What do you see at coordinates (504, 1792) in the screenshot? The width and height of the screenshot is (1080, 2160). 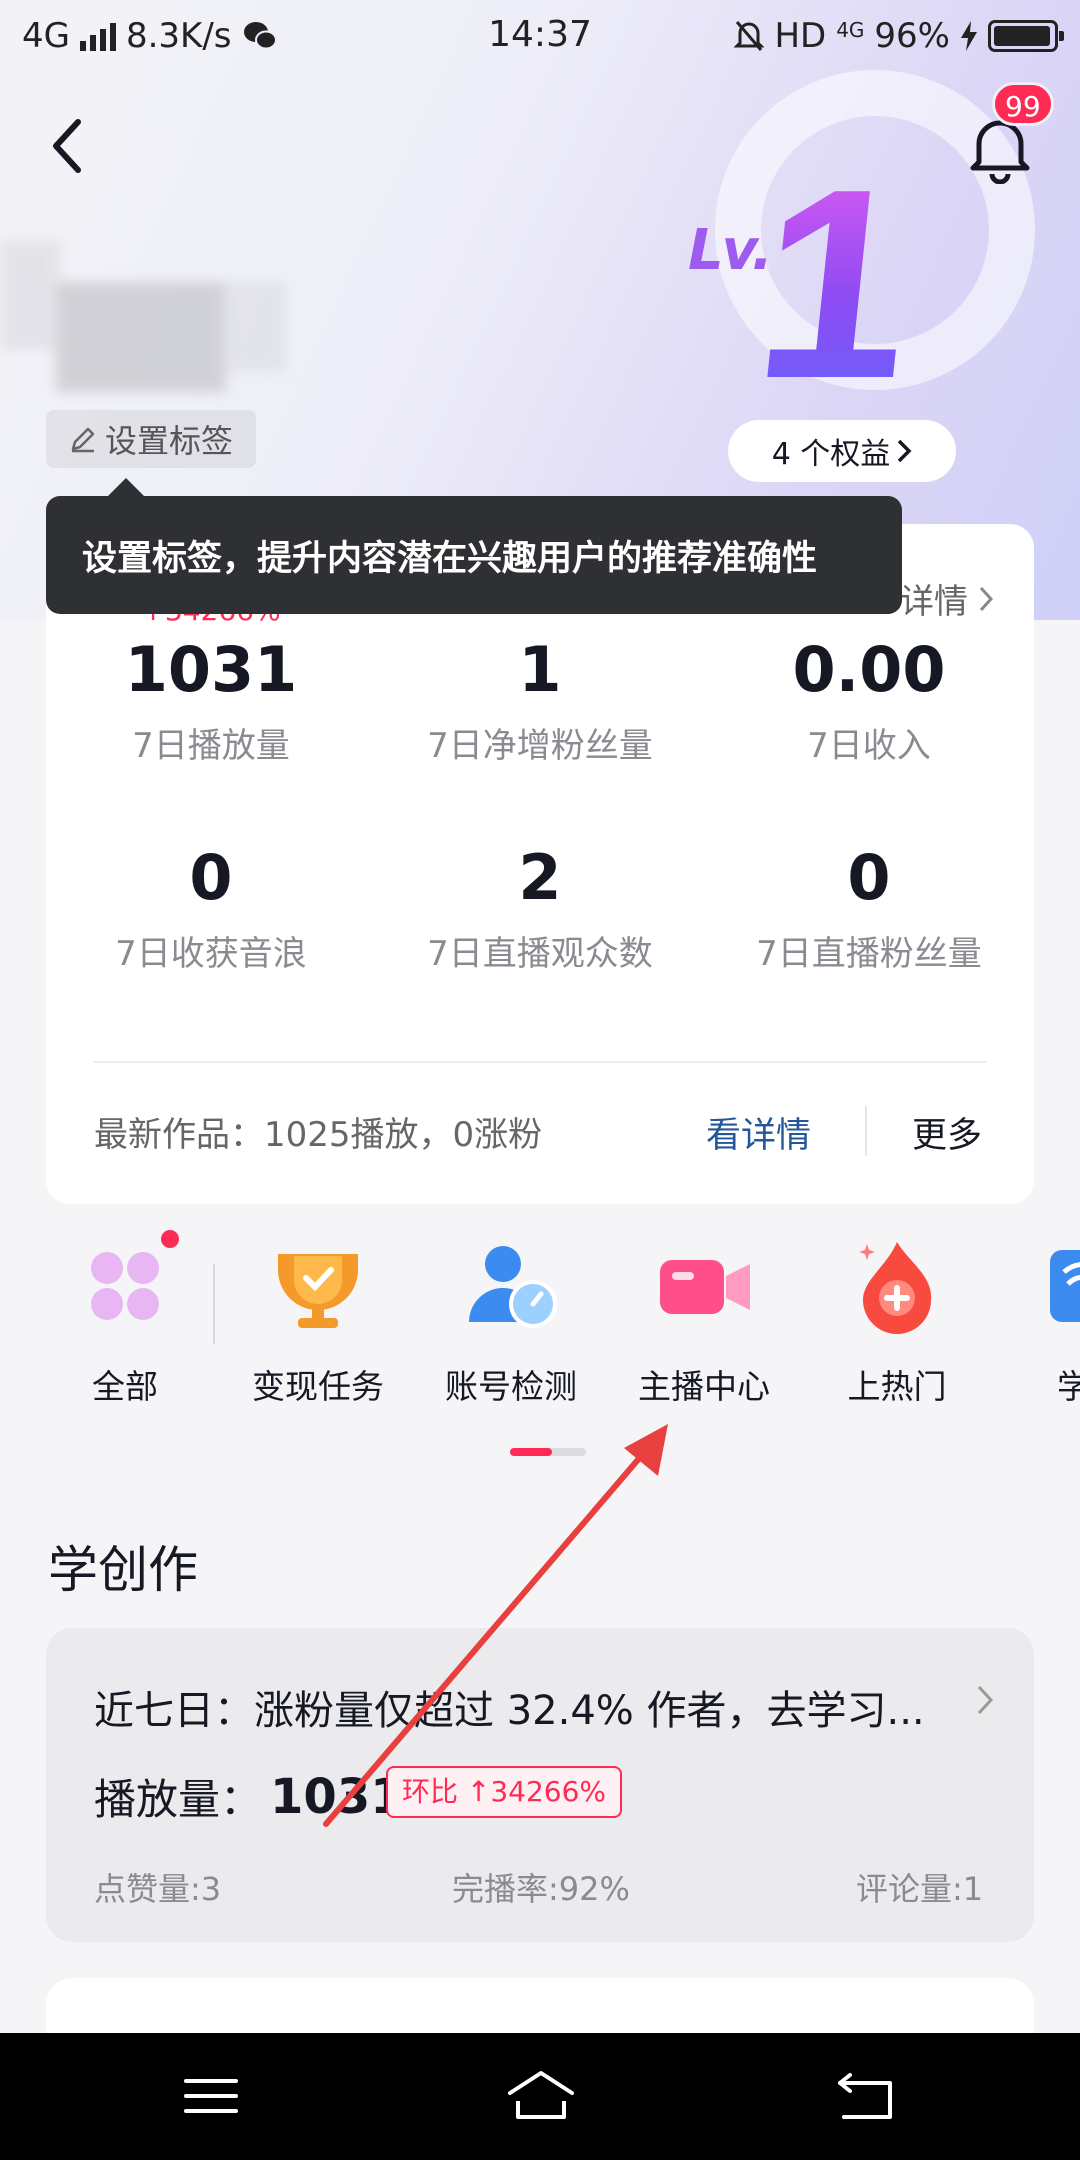 I see `ratio-badge: 环比 ↑34266%` at bounding box center [504, 1792].